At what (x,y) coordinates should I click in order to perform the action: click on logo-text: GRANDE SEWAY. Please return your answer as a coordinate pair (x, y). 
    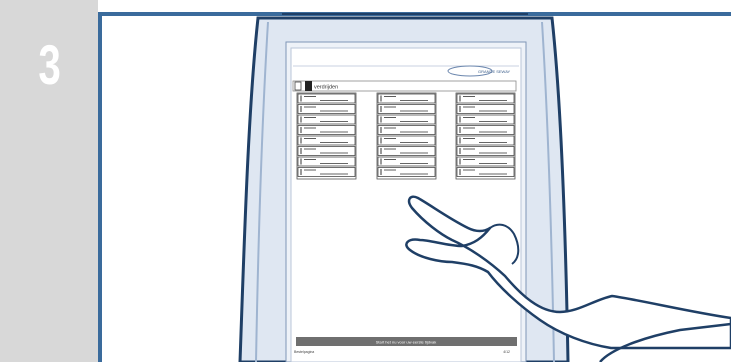
    Looking at the image, I should click on (494, 71).